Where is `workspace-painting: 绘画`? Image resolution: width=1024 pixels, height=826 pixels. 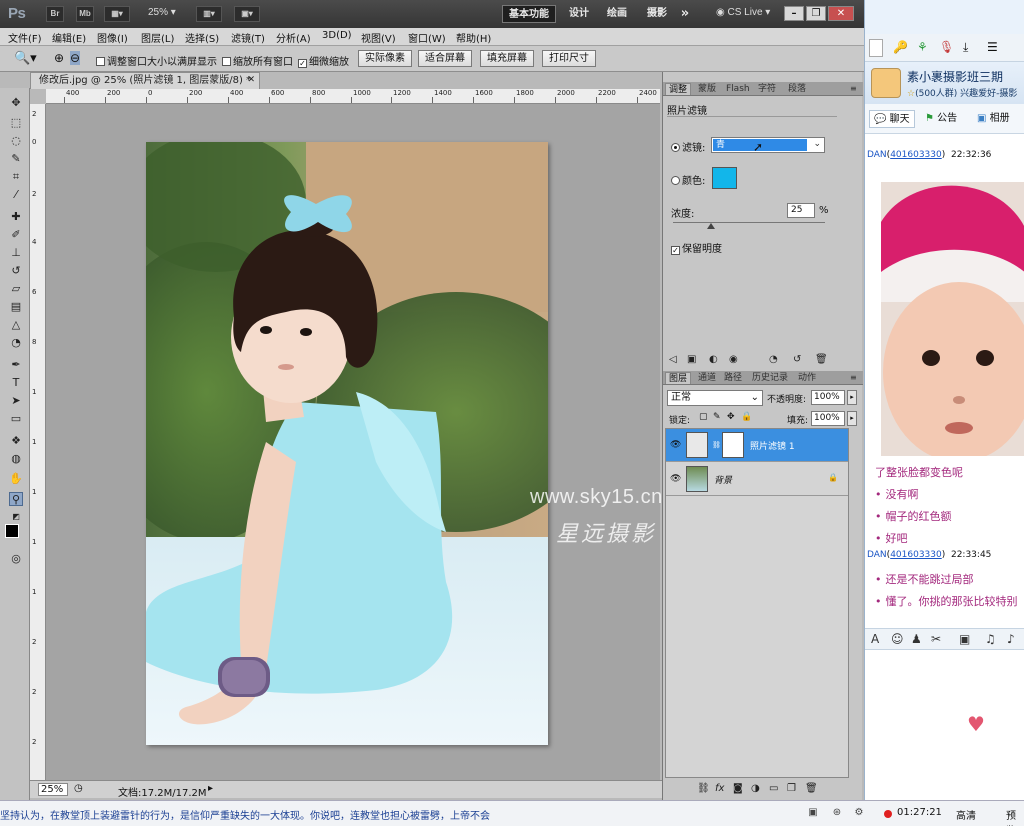 workspace-painting: 绘画 is located at coordinates (617, 14).